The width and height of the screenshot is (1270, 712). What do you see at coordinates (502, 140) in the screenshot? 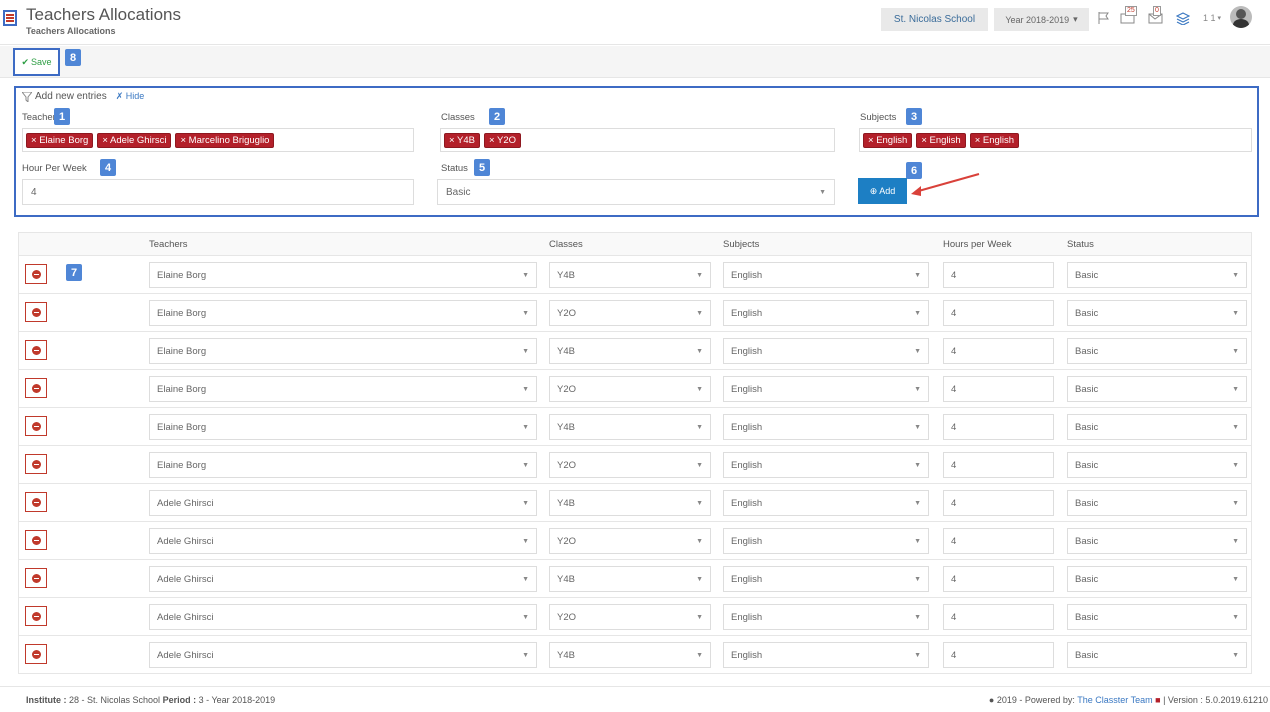
I see `class-tag: × Y2O` at bounding box center [502, 140].